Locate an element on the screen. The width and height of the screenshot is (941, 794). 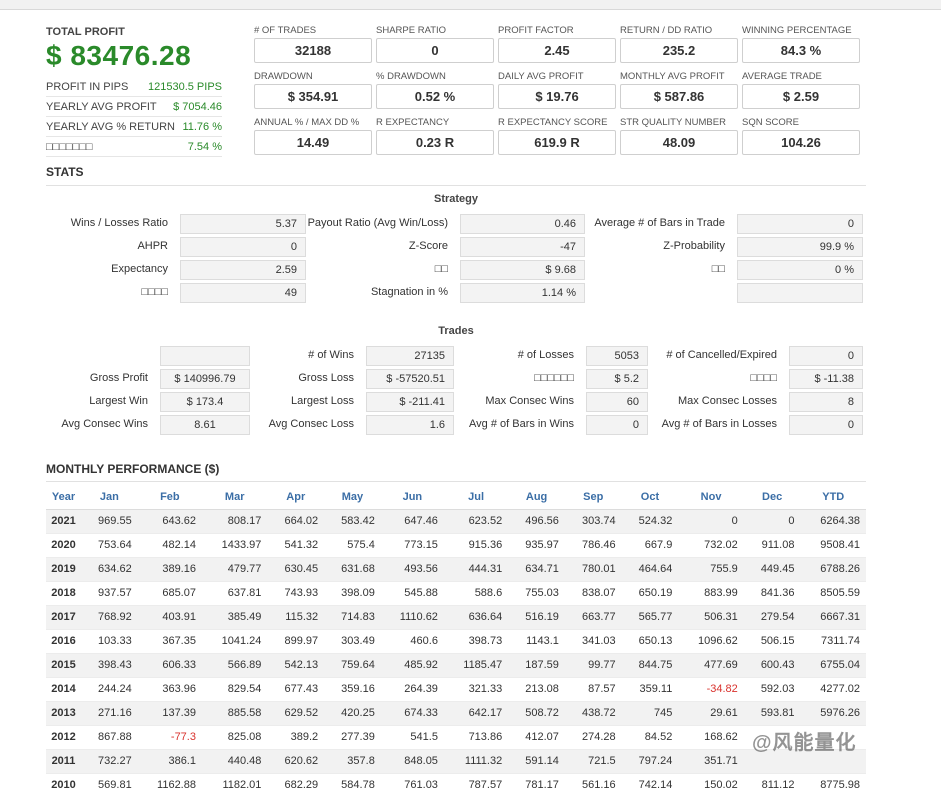
trades-label: Largest Win is located at coordinates (118, 401).